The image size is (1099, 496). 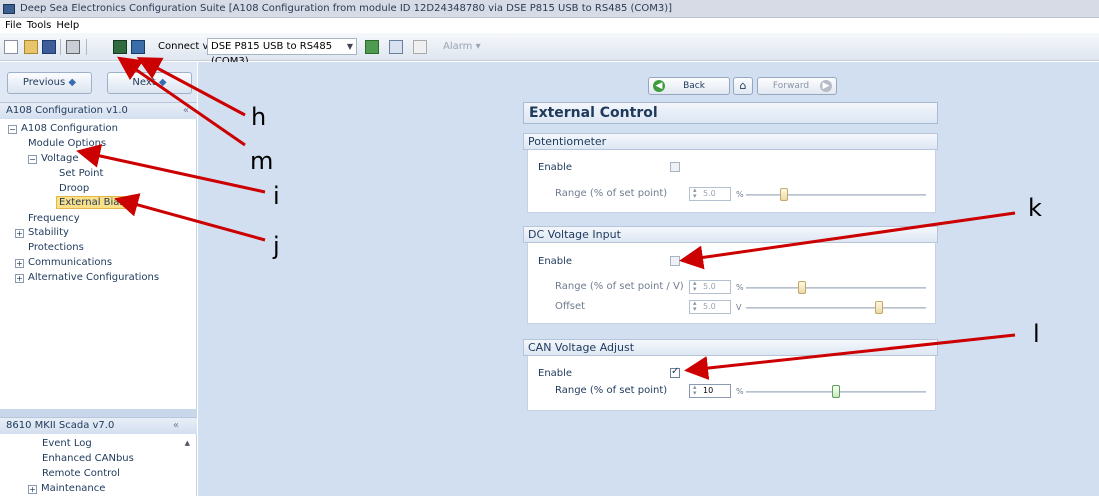 What do you see at coordinates (276, 196) in the screenshot?
I see `annotation-i: i` at bounding box center [276, 196].